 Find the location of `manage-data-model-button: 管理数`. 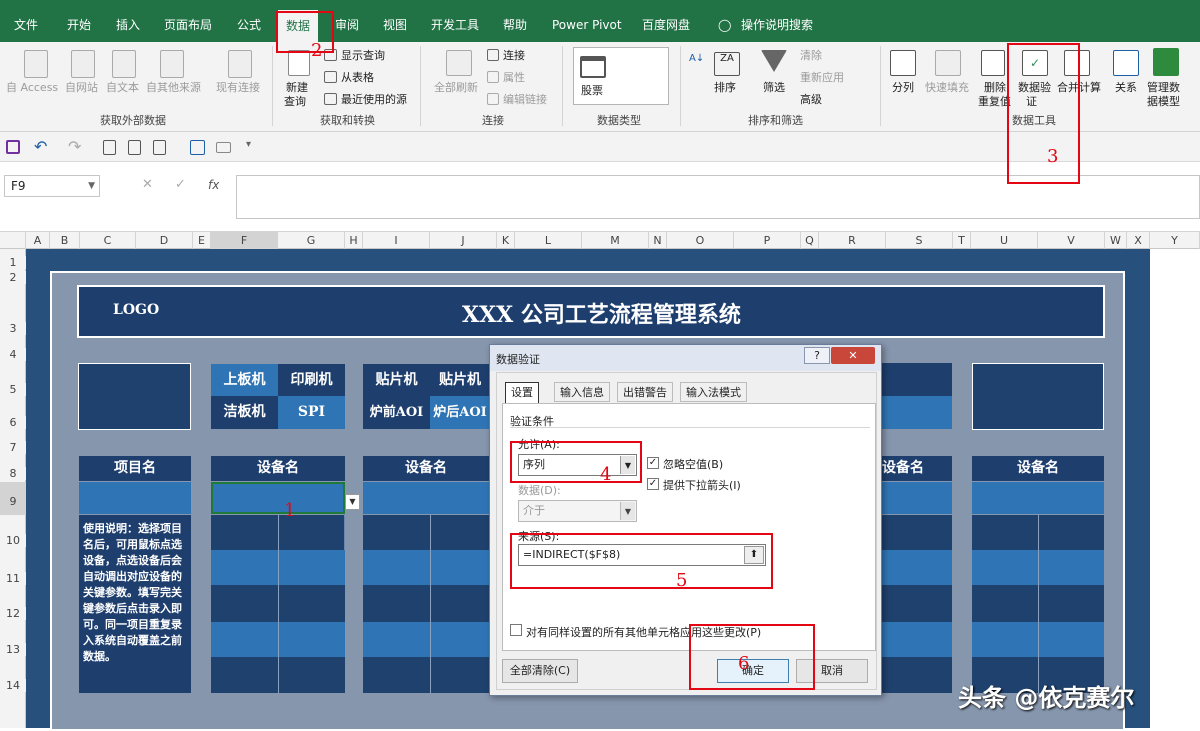

manage-data-model-button: 管理数 is located at coordinates (1163, 87).